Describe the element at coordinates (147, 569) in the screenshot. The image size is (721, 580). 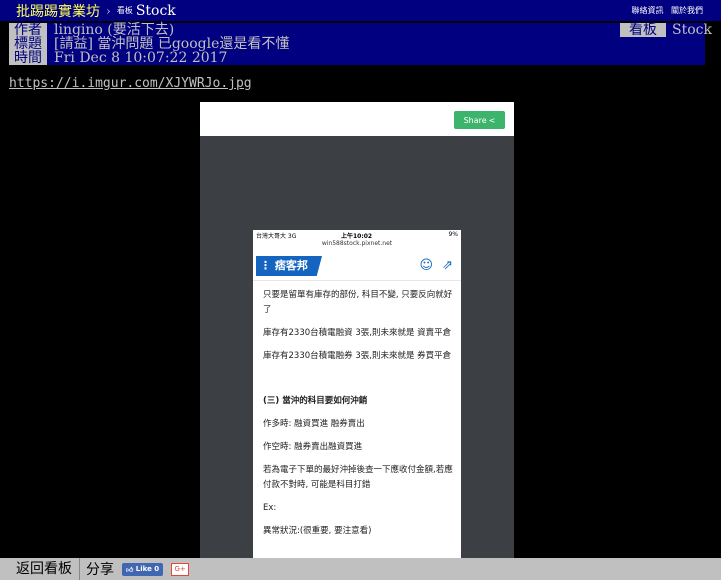
I see `like-label: Like 0` at that location.